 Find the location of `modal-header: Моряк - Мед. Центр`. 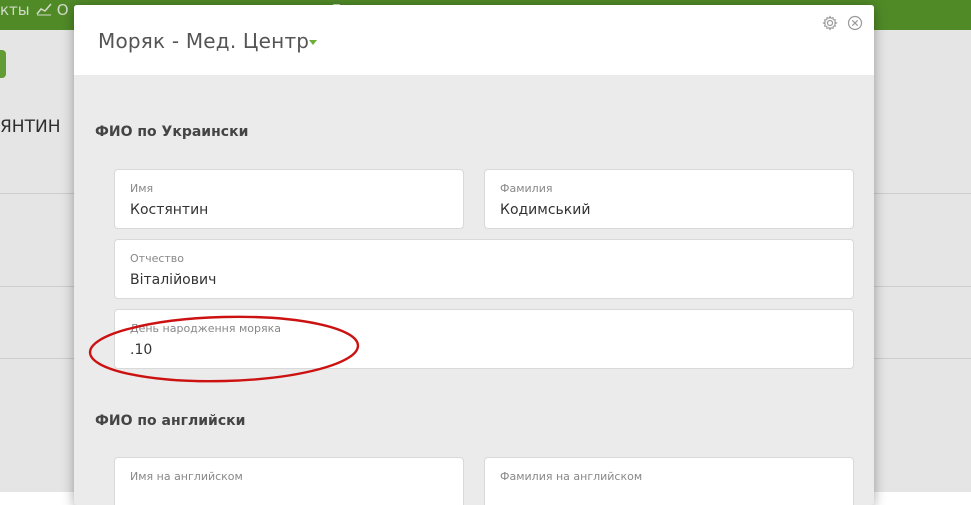

modal-header: Моряк - Мед. Центр is located at coordinates (474, 40).